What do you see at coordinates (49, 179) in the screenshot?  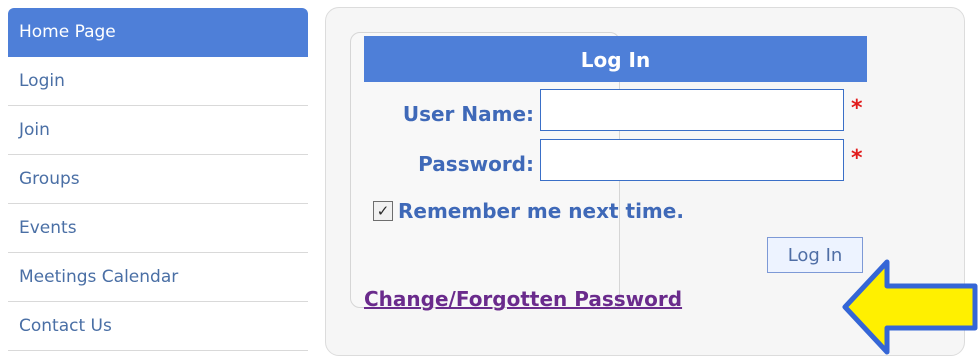 I see `sidebar-item-label: Groups` at bounding box center [49, 179].